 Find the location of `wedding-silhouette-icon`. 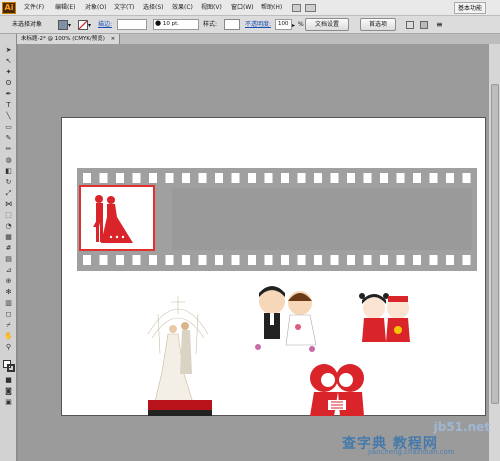

wedding-silhouette-icon is located at coordinates (113, 219).